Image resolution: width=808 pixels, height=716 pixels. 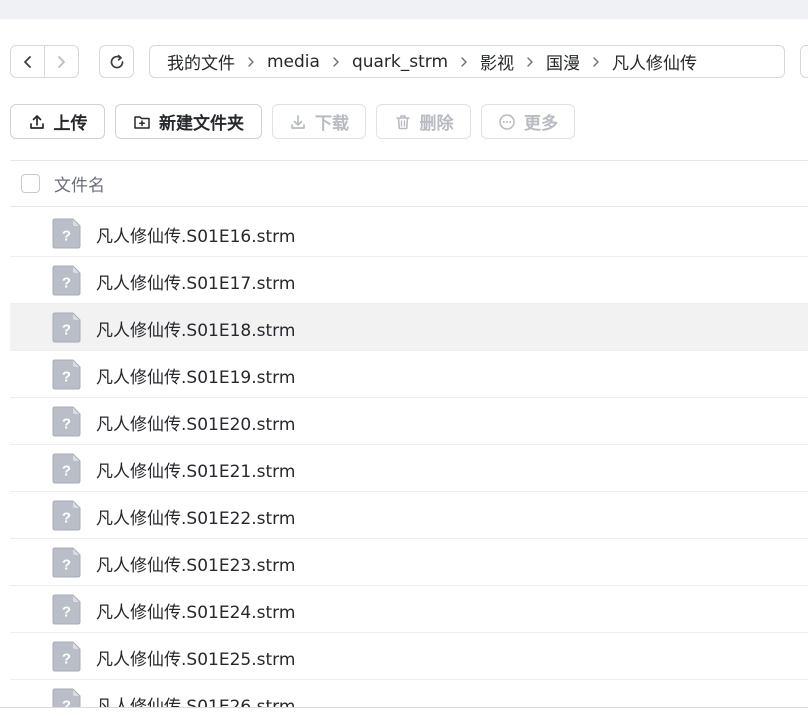 I want to click on file-row: ? 凡人修仙传.S01E25.strm, so click(x=409, y=656).